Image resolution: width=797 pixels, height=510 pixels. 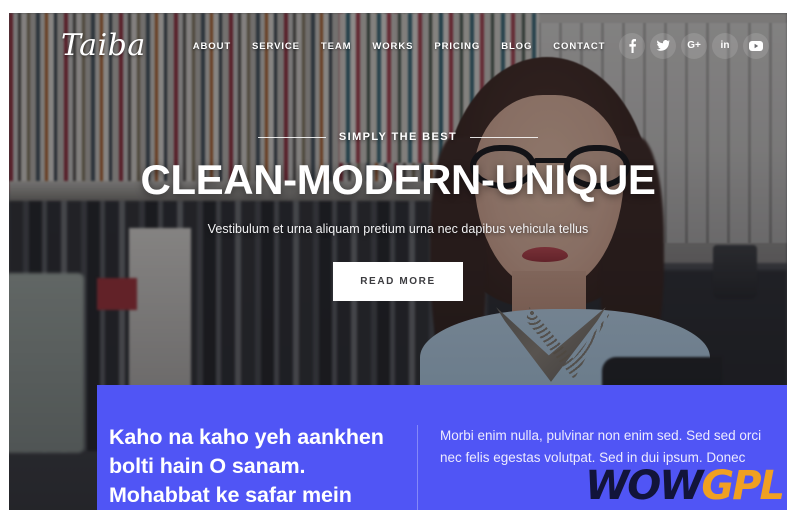 I want to click on nav-item-blog: BLOG, so click(x=516, y=46).